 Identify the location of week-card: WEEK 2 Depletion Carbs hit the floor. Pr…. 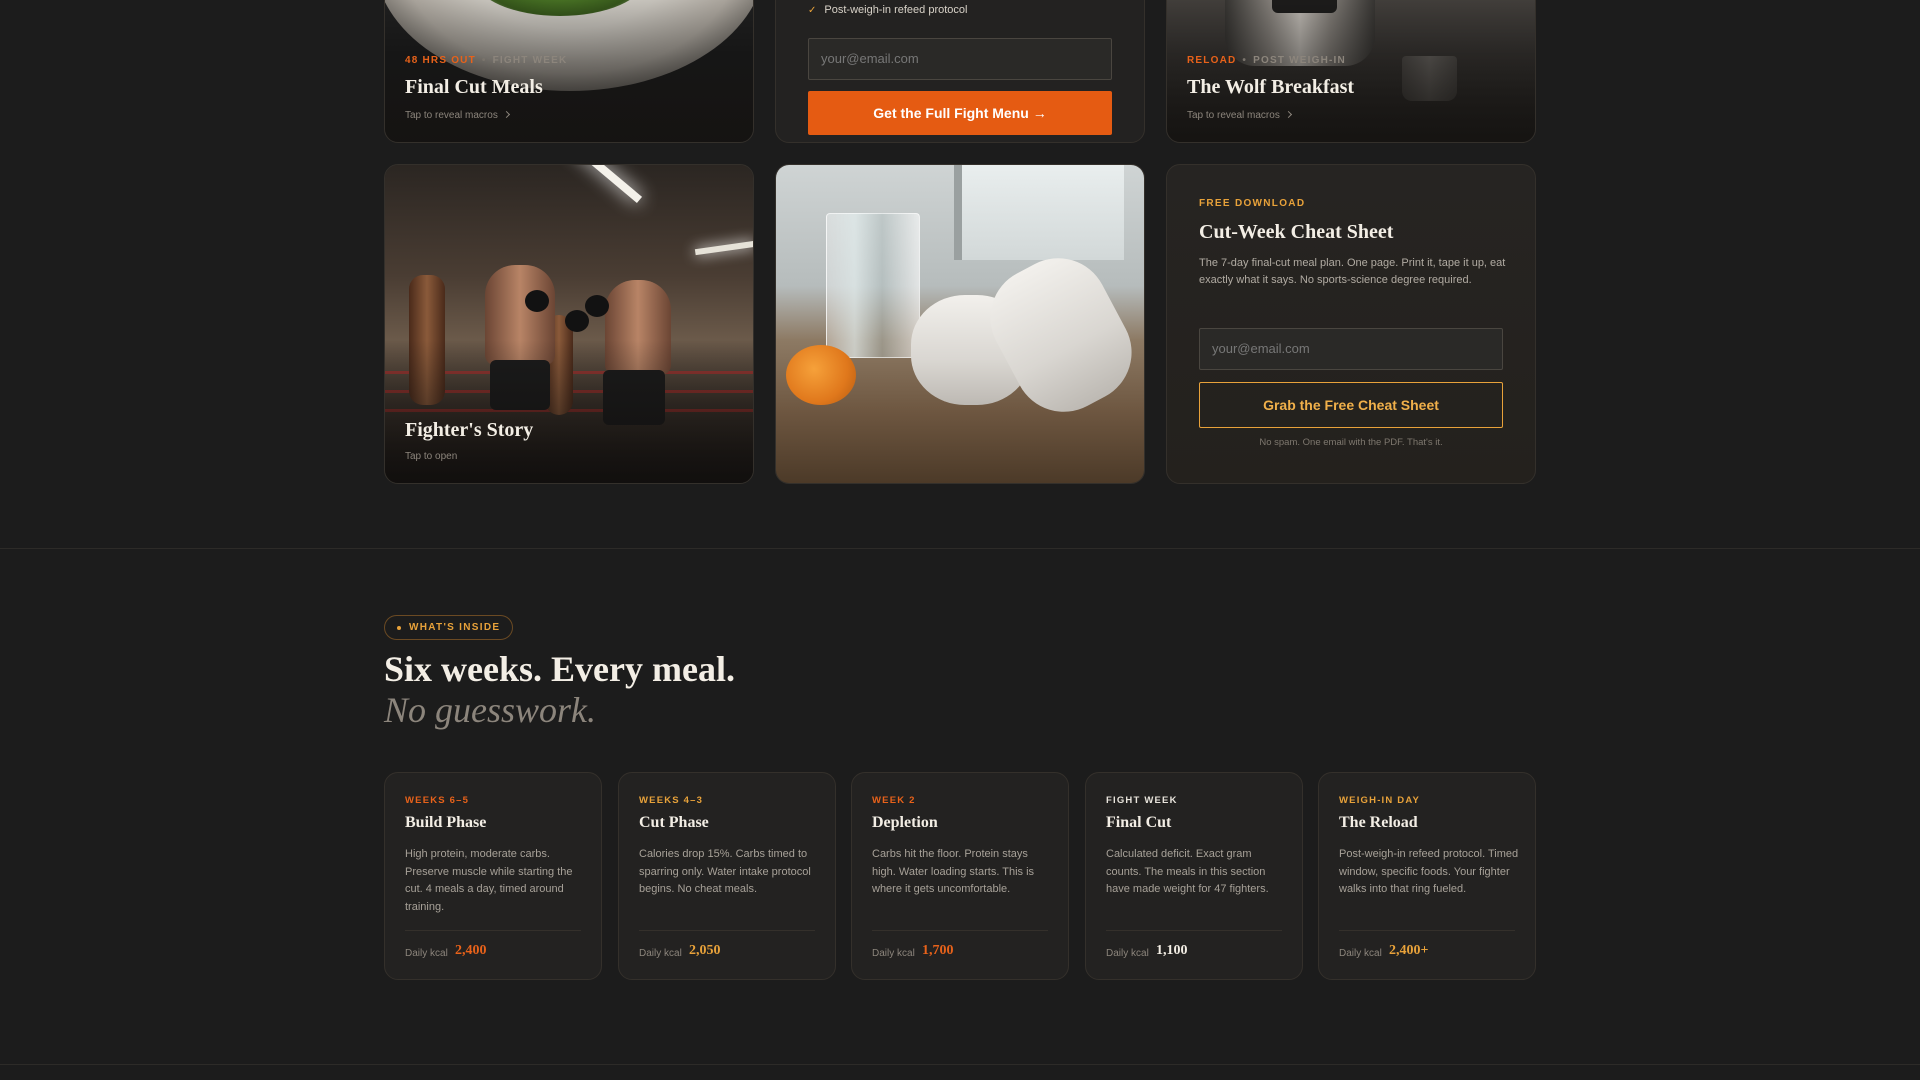
(960, 876).